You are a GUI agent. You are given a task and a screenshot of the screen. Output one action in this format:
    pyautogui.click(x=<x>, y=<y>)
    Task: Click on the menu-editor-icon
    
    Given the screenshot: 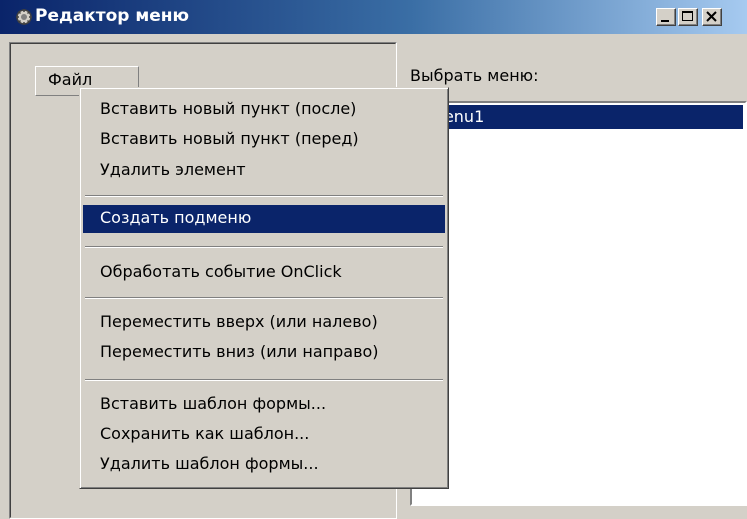 What is the action you would take?
    pyautogui.click(x=24, y=17)
    